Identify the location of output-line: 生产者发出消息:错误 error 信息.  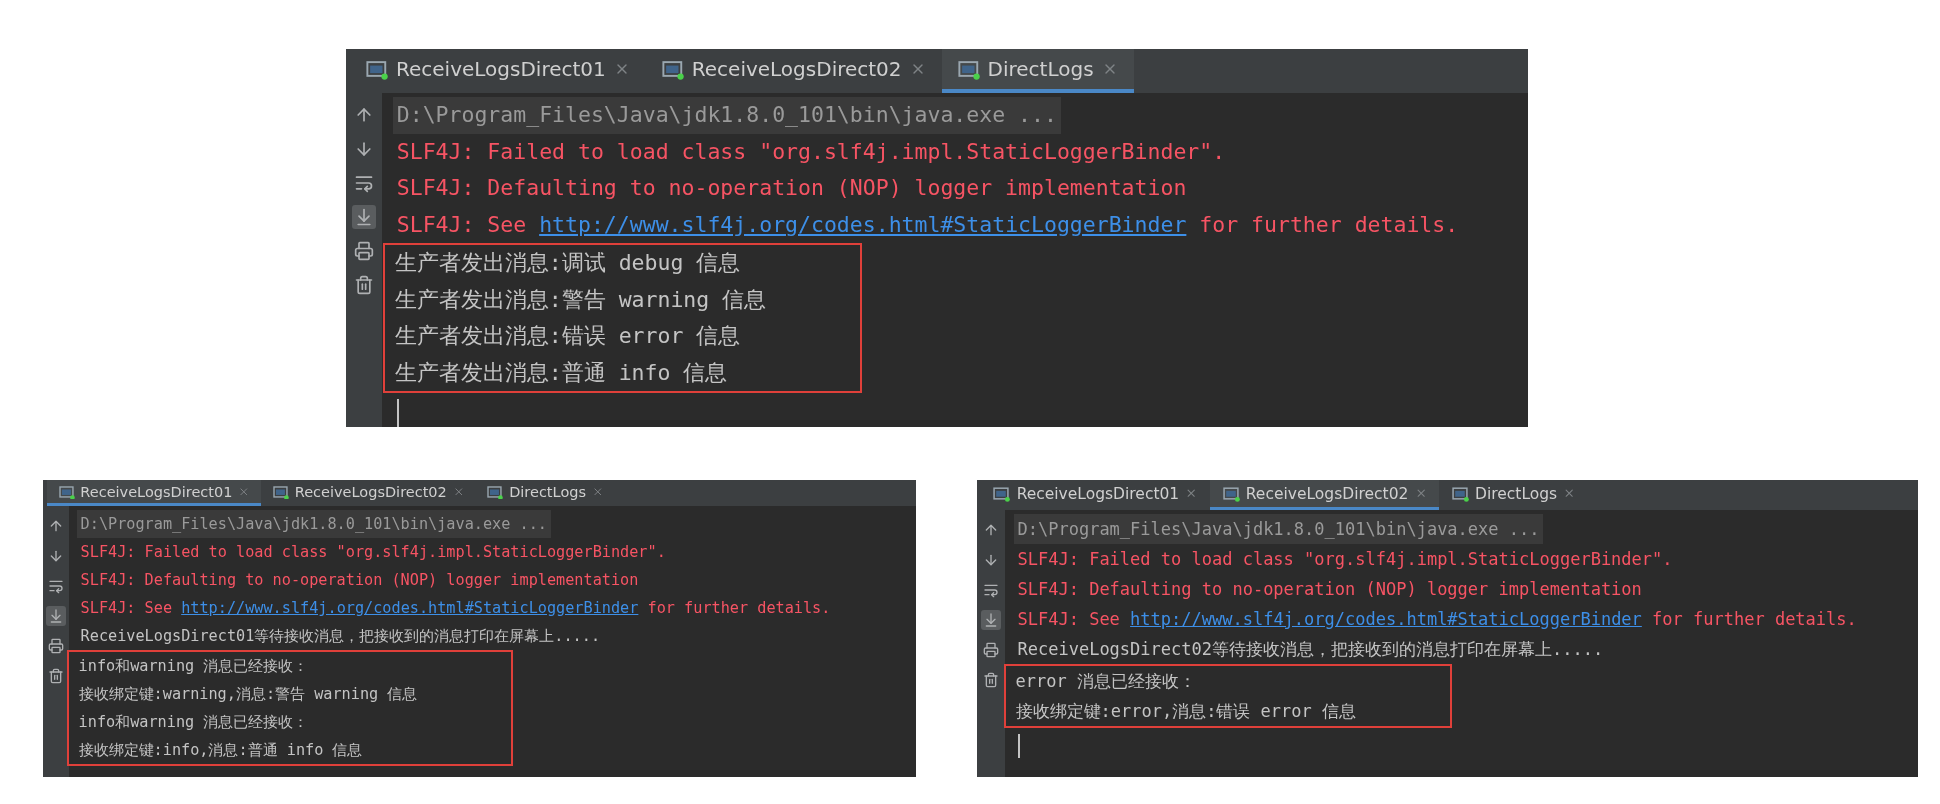
(567, 336).